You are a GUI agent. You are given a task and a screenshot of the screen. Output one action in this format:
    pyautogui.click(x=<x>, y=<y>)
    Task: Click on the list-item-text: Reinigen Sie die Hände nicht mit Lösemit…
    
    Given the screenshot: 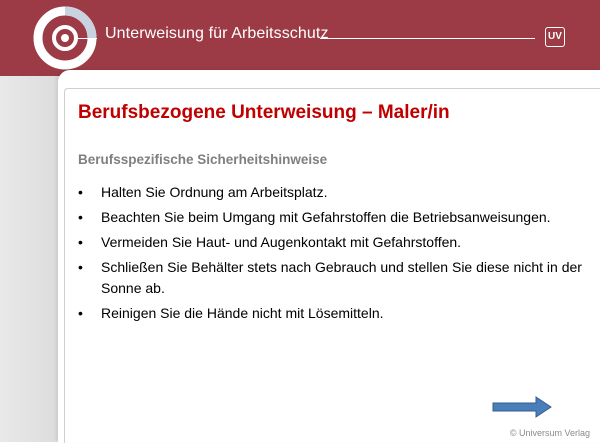 What is the action you would take?
    pyautogui.click(x=242, y=313)
    